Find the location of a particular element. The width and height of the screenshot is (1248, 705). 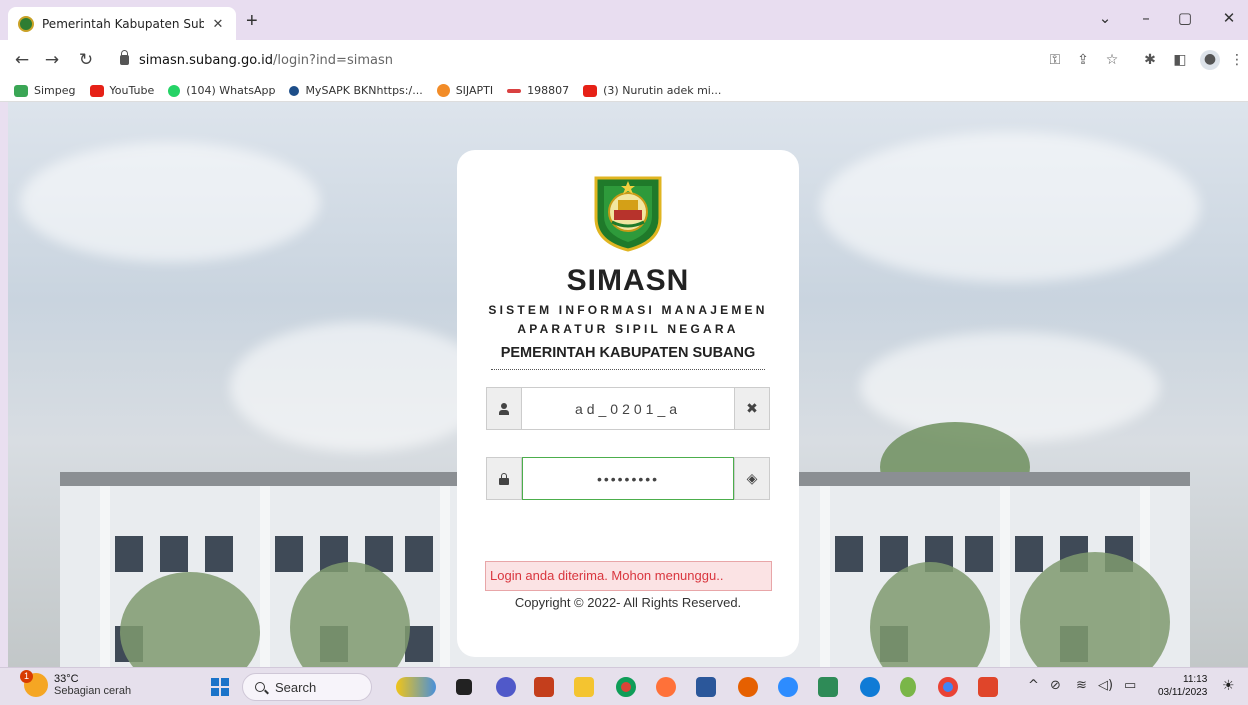

dotted-divider is located at coordinates (628, 369).